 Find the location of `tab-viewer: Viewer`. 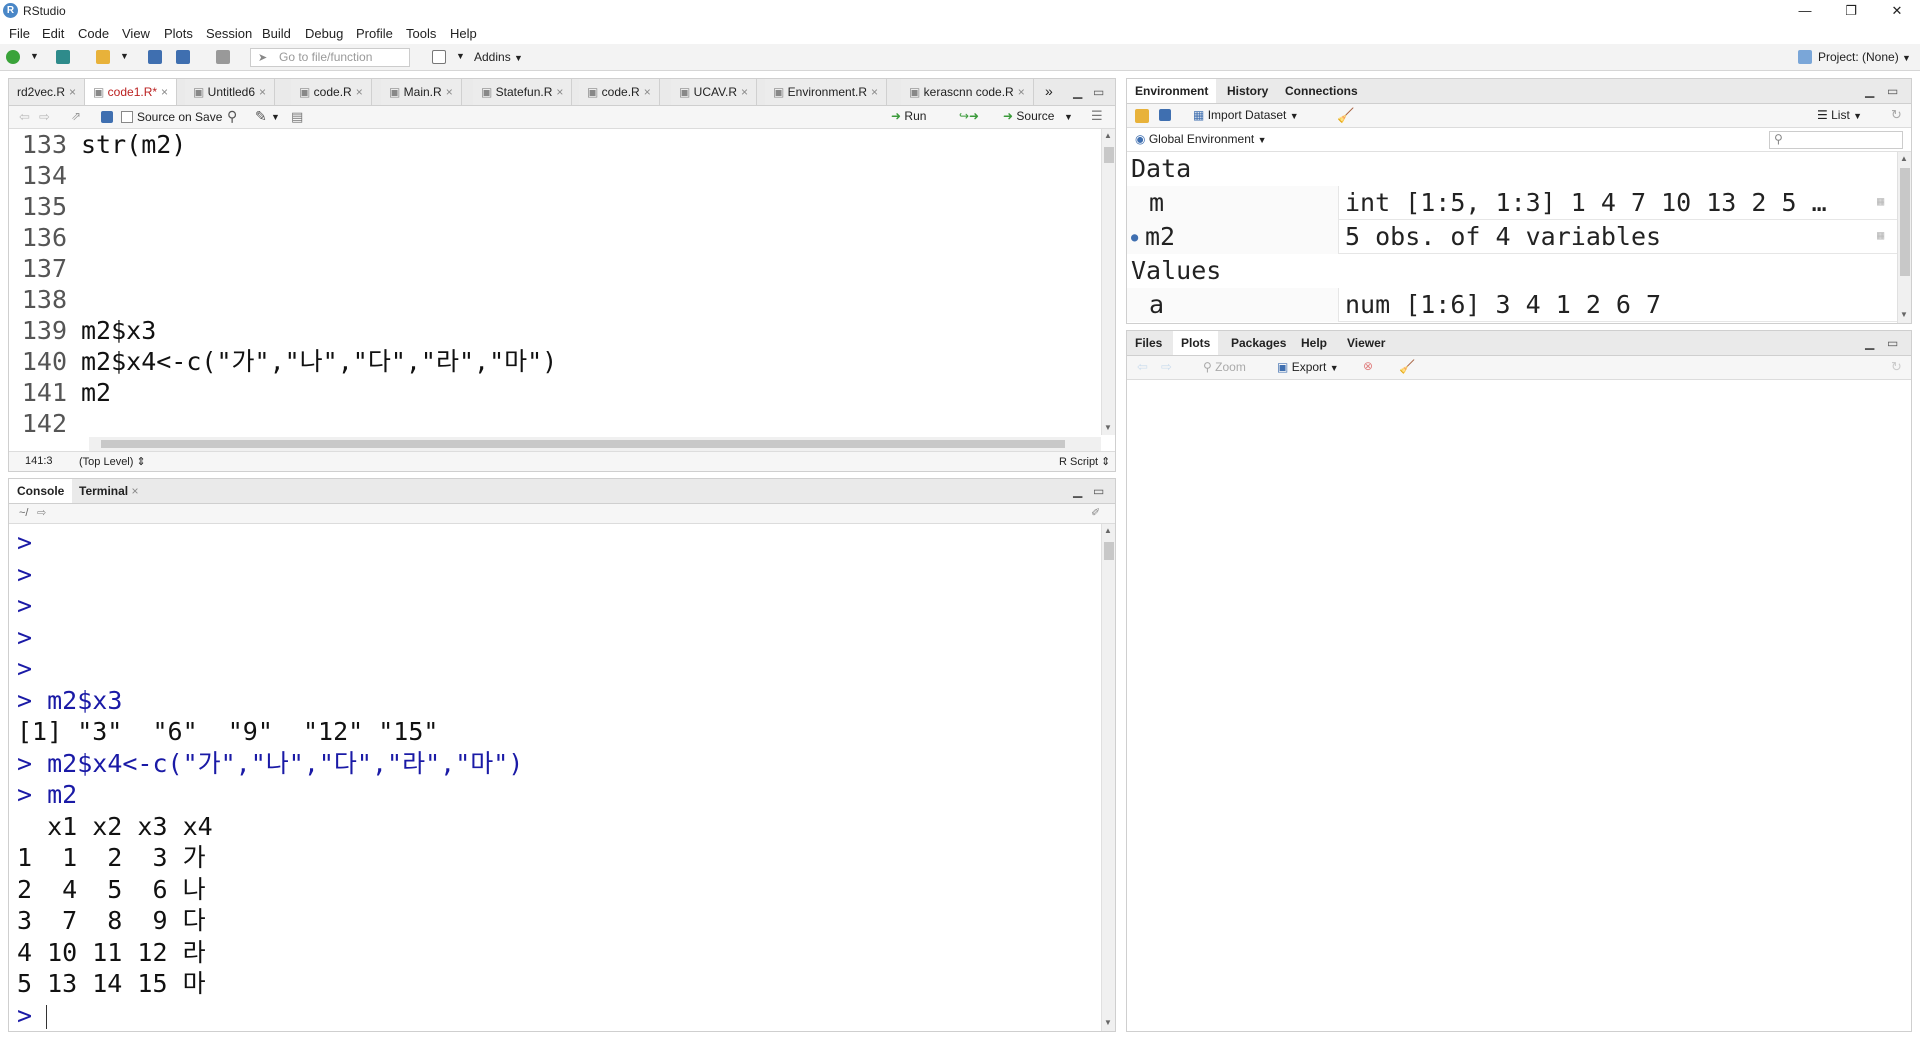

tab-viewer: Viewer is located at coordinates (1366, 343).